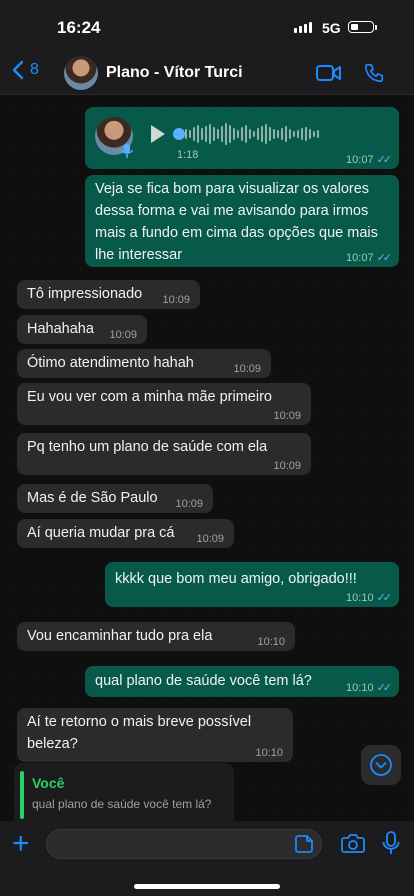  I want to click on message-bubble: qual plano de saúde você tem lá? 10:10 ✓✓, so click(242, 681).